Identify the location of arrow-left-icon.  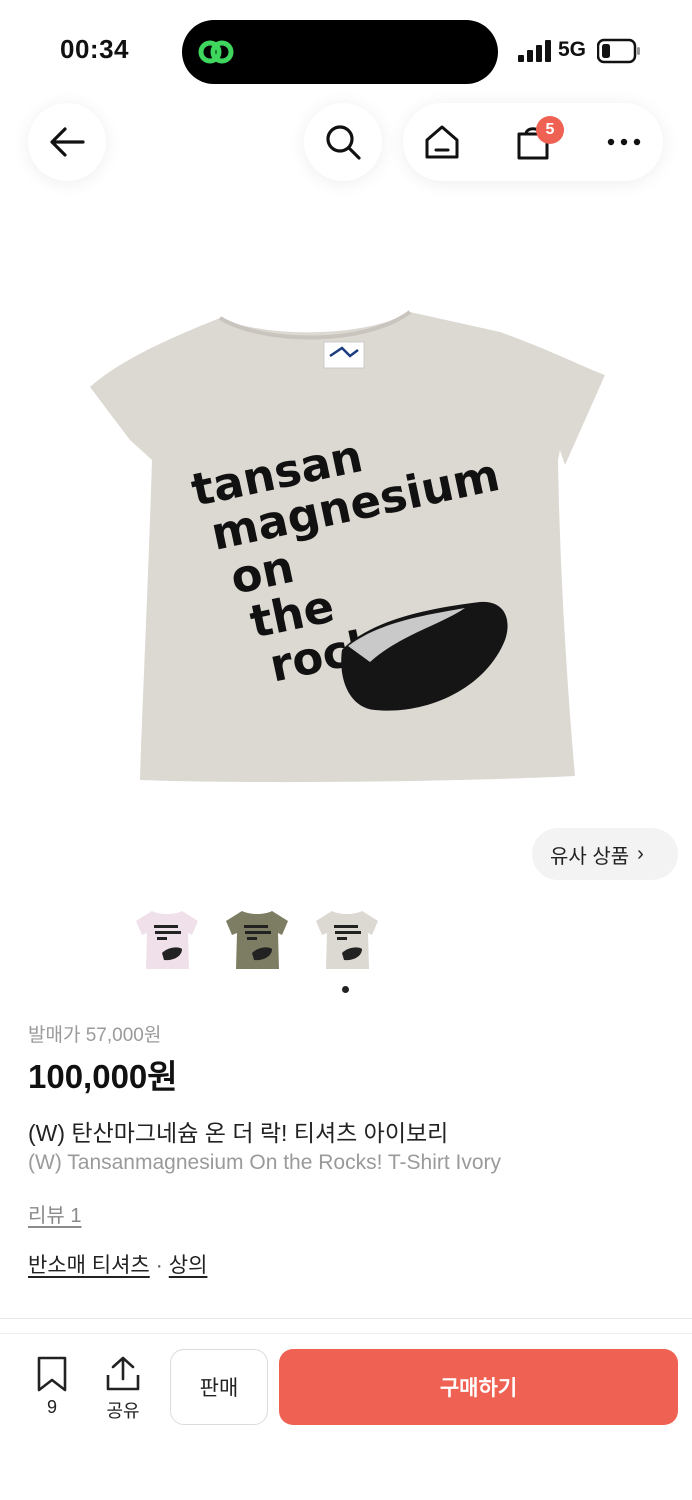
(67, 142).